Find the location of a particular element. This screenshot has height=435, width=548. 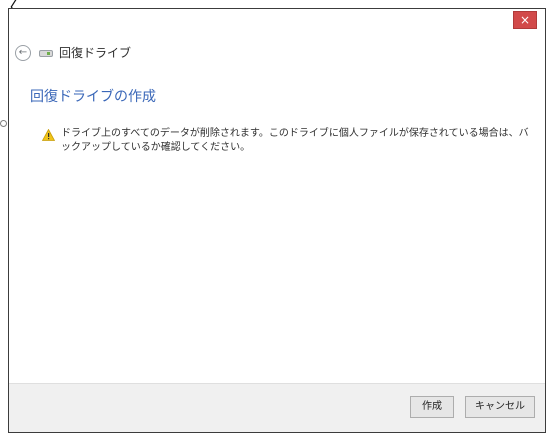

navigation-row: ← 回復ドライブ is located at coordinates (277, 53).